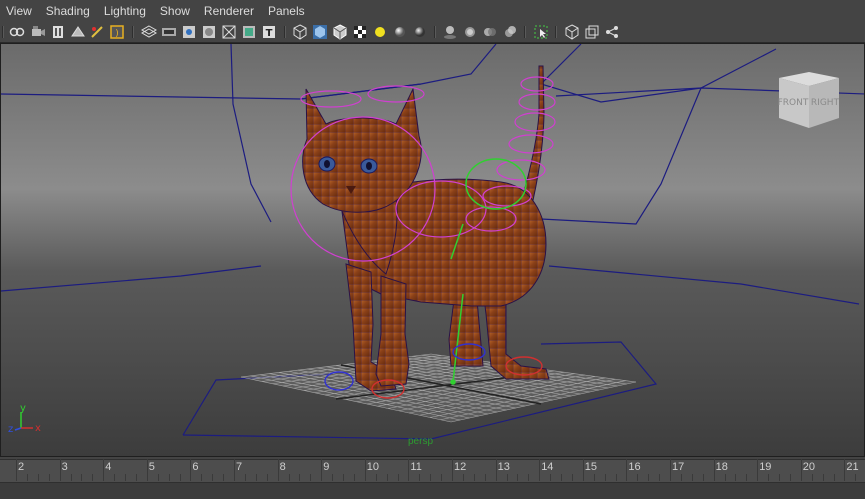  Describe the element at coordinates (149, 32) in the screenshot. I see `grid-icon` at that location.